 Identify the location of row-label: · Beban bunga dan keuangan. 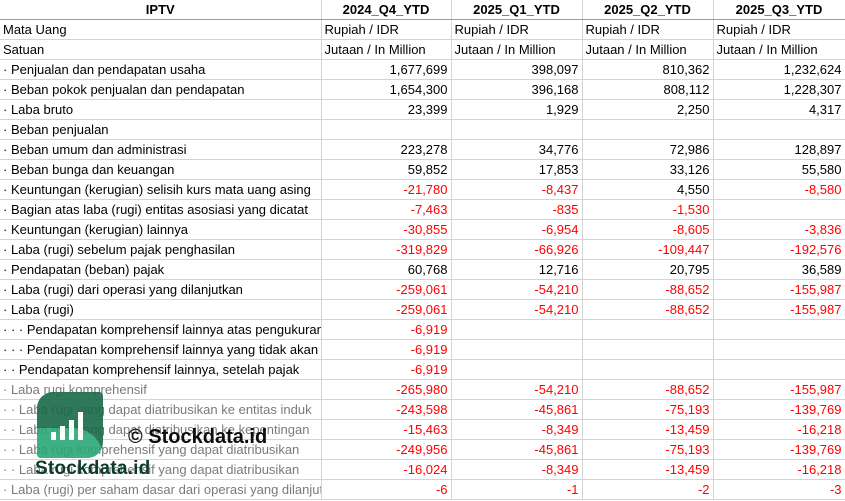
(161, 169).